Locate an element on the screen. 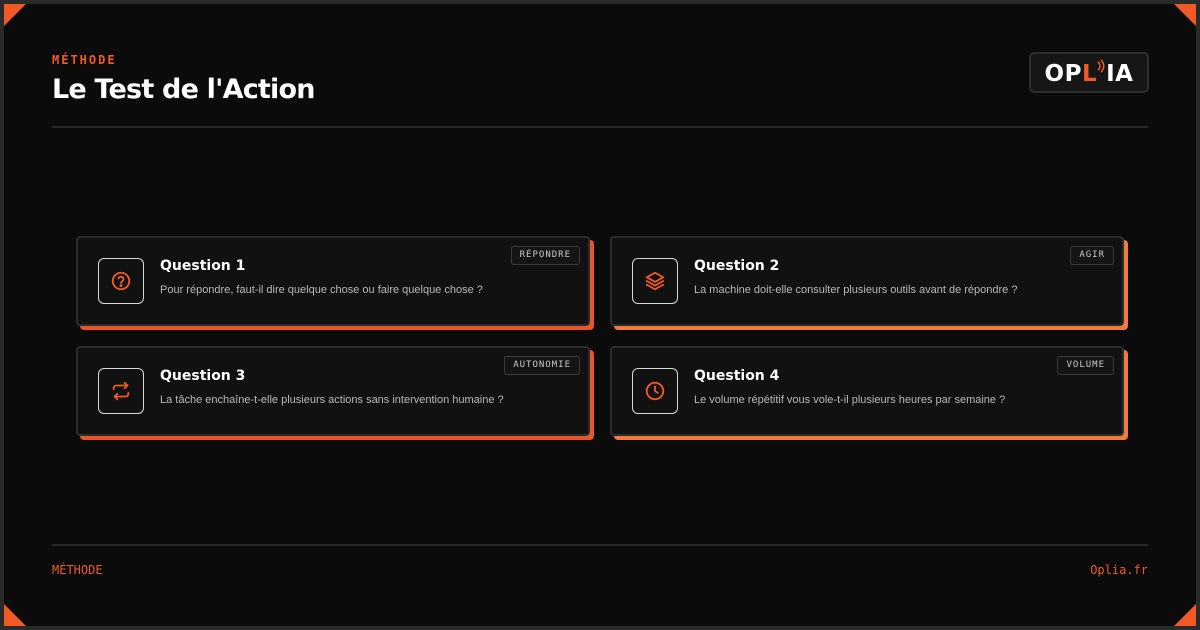 The width and height of the screenshot is (1200, 630). question-circle-icon is located at coordinates (121, 281).